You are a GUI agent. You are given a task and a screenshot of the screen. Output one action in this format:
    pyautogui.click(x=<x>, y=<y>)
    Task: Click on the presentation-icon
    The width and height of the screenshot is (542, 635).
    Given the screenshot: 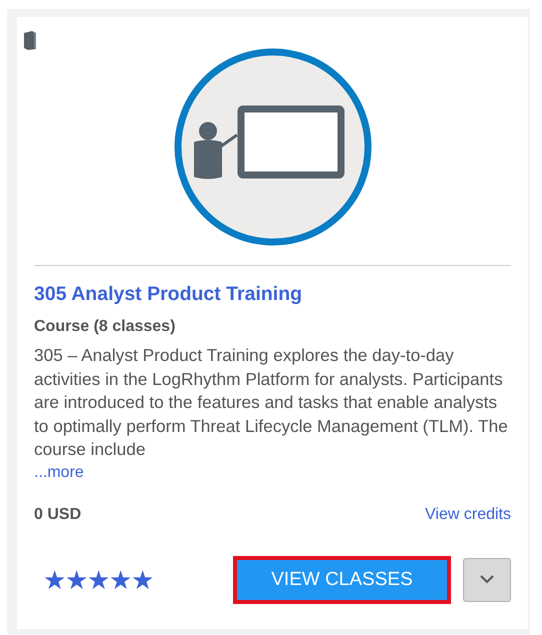 What is the action you would take?
    pyautogui.click(x=272, y=147)
    